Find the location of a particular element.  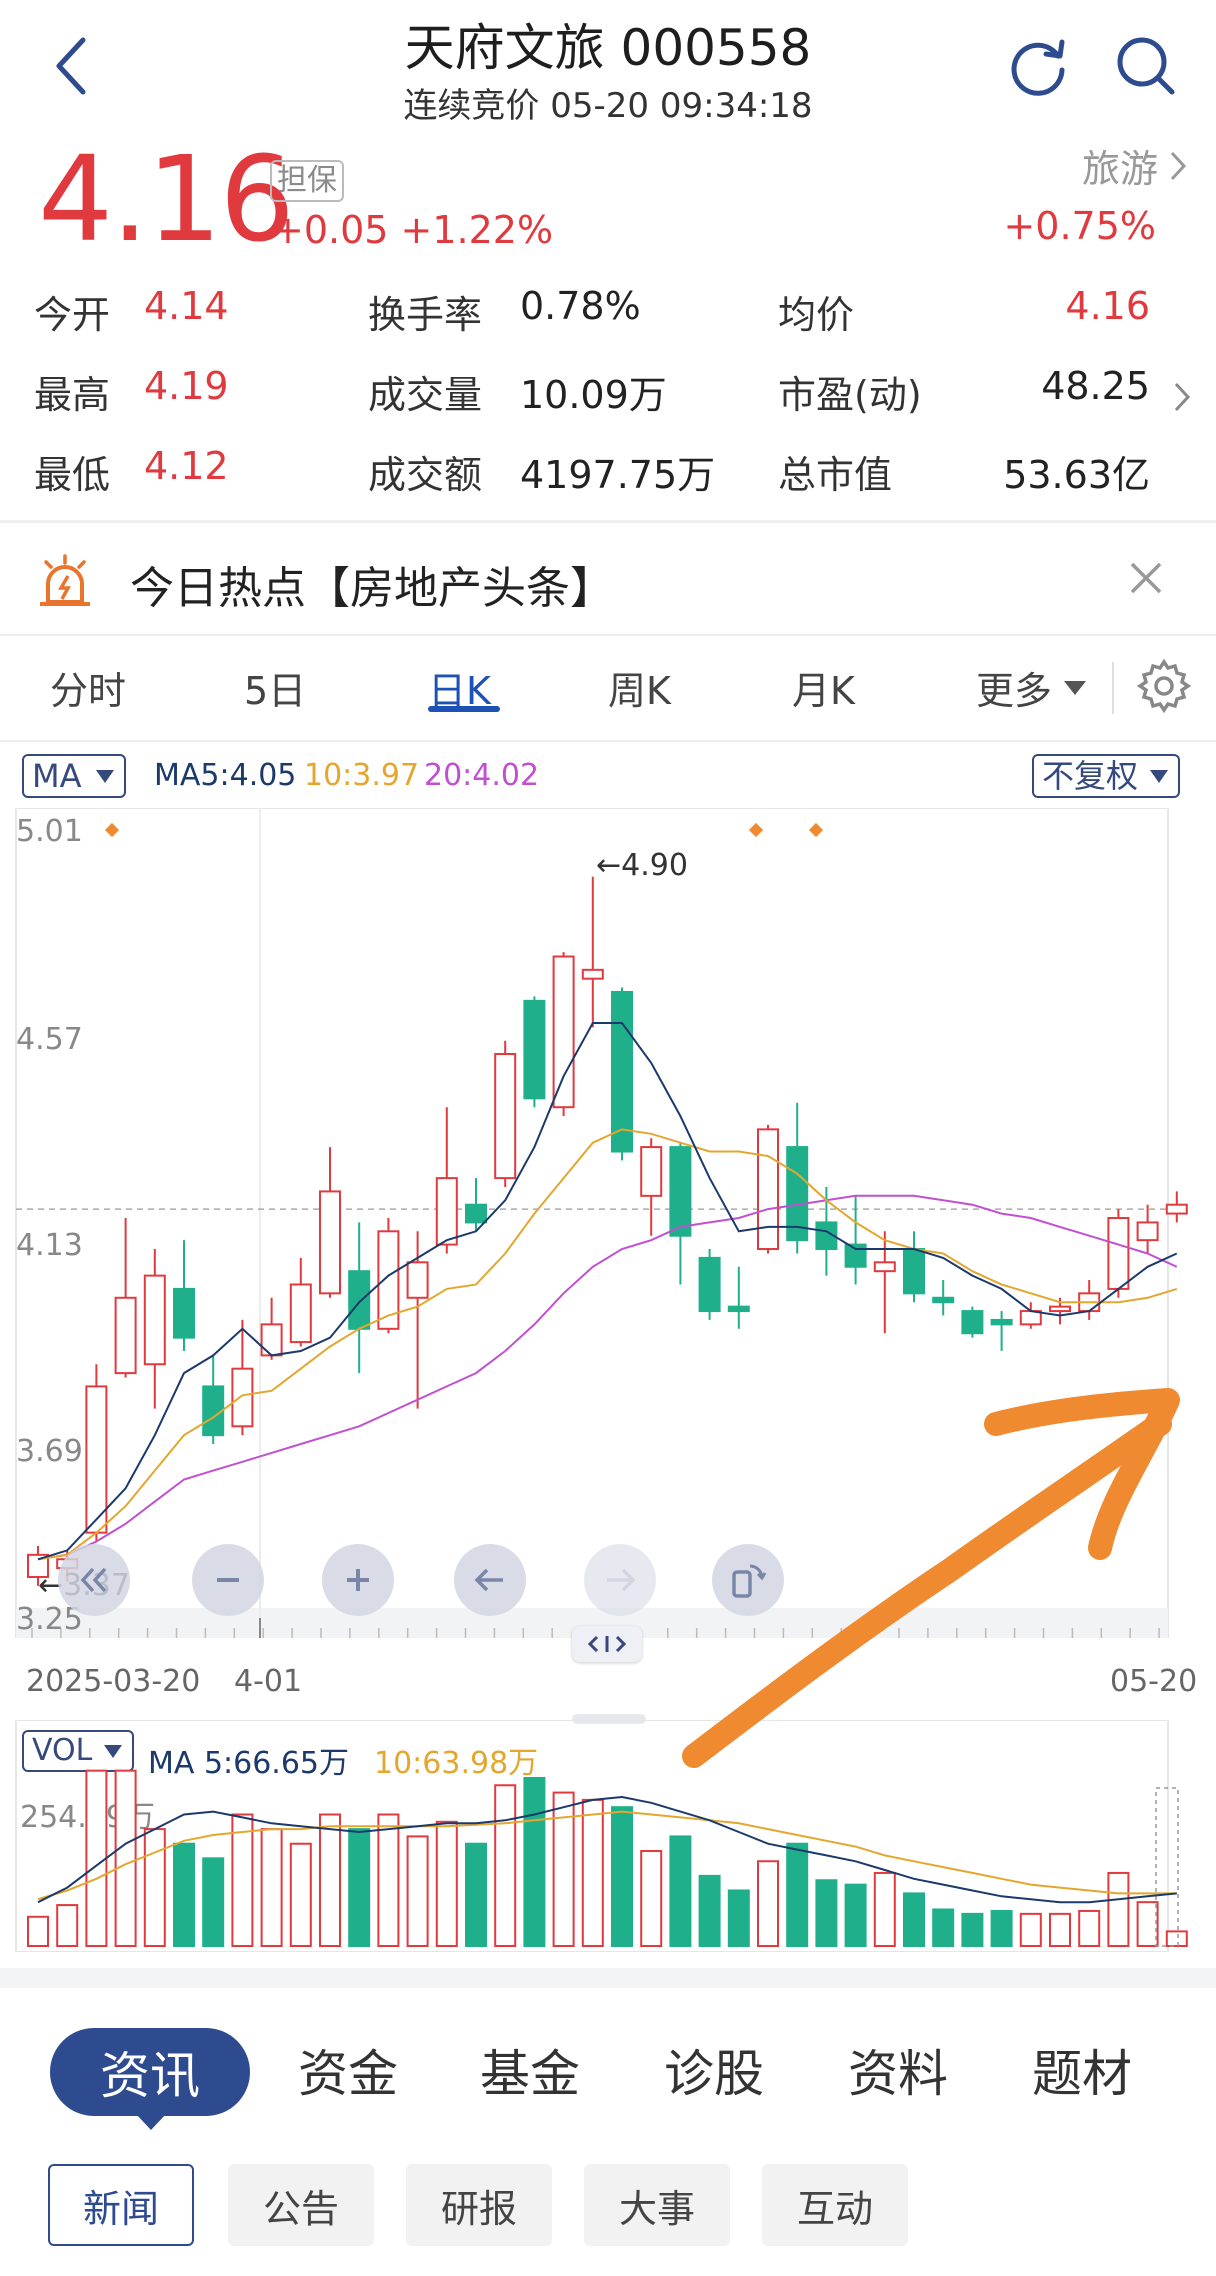

y-tick: 4.13 is located at coordinates (49, 1245).